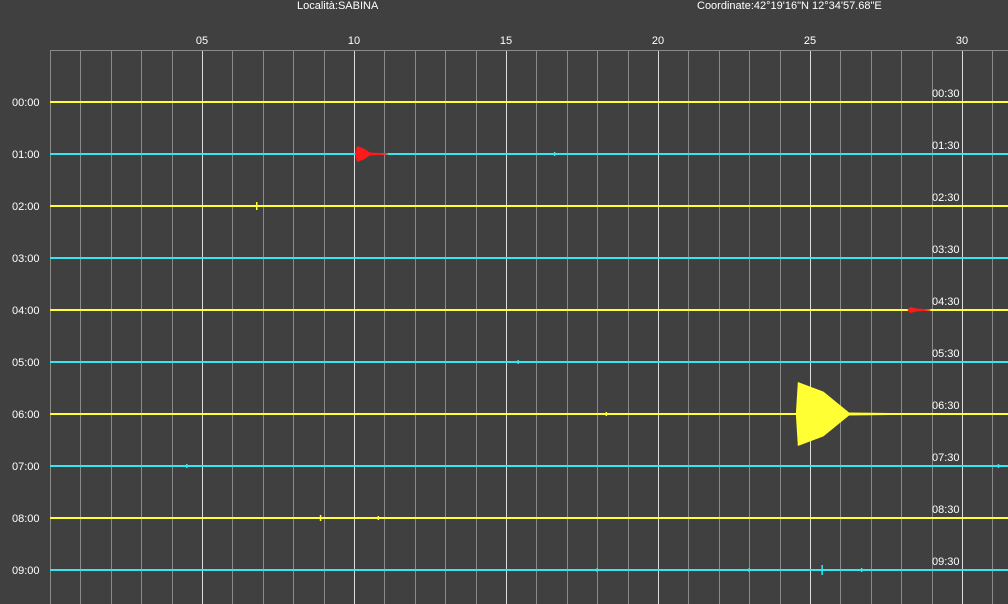 The image size is (1008, 604). What do you see at coordinates (510, 151) in the screenshot?
I see `trace-row: 01:00 01:30` at bounding box center [510, 151].